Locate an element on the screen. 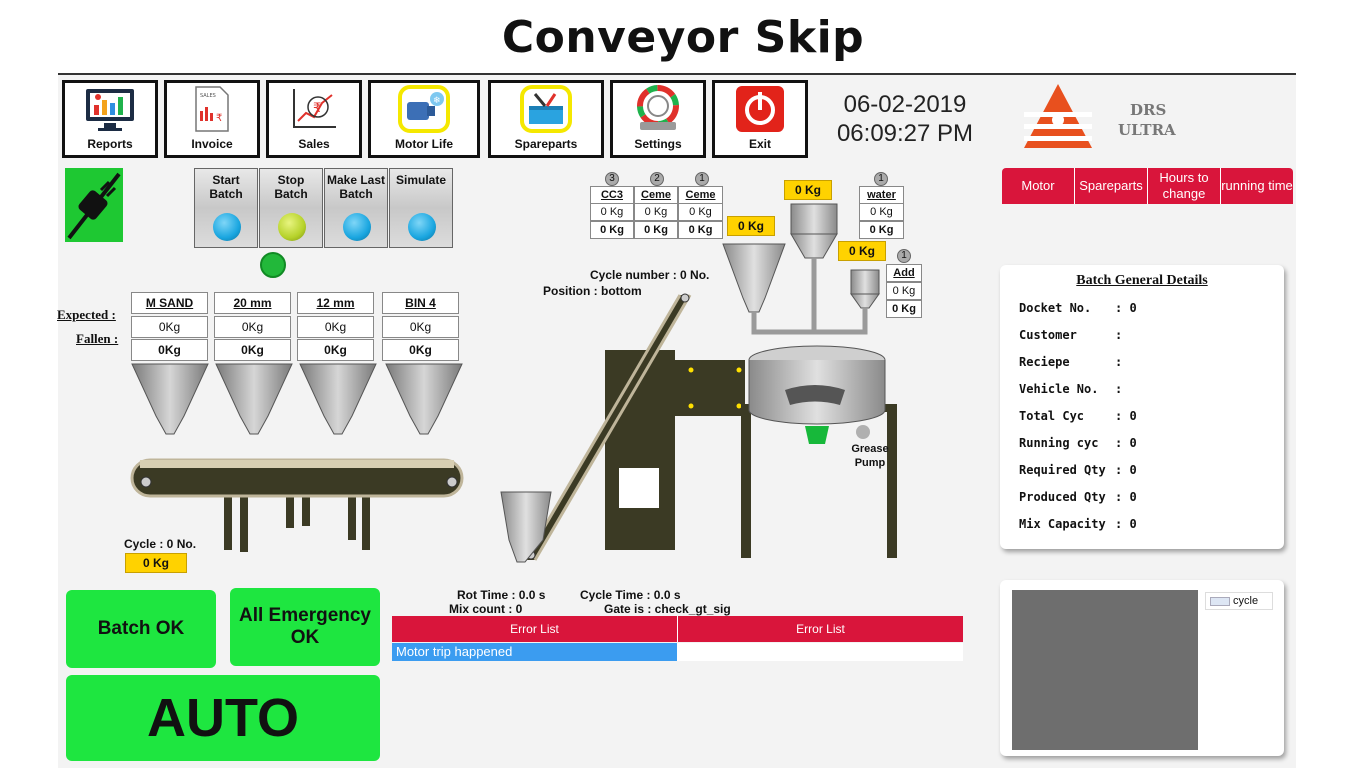 The image size is (1366, 768). details-key: Reciepe is located at coordinates (1044, 362).